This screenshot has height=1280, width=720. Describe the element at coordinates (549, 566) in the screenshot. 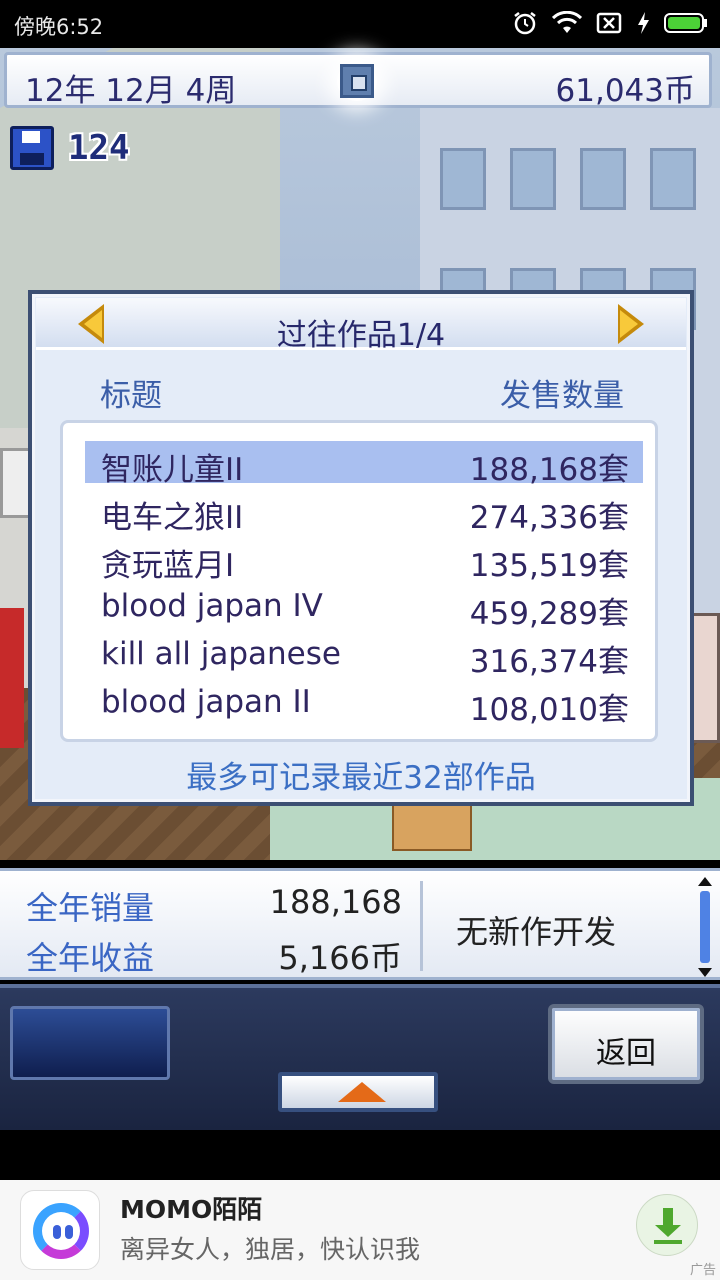

I see `work-sales: 135,519套` at that location.